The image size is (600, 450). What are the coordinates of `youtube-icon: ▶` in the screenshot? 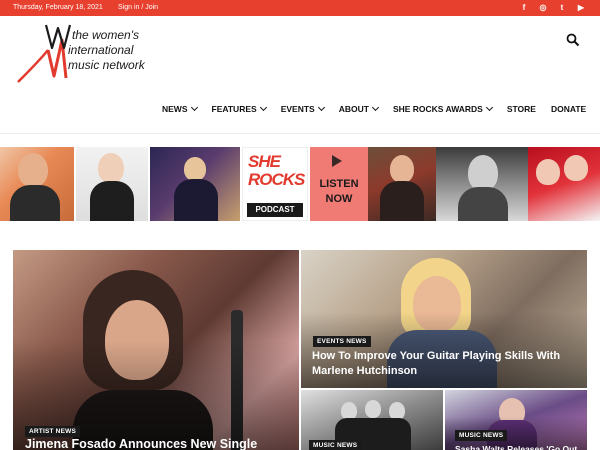 It's located at (581, 7).